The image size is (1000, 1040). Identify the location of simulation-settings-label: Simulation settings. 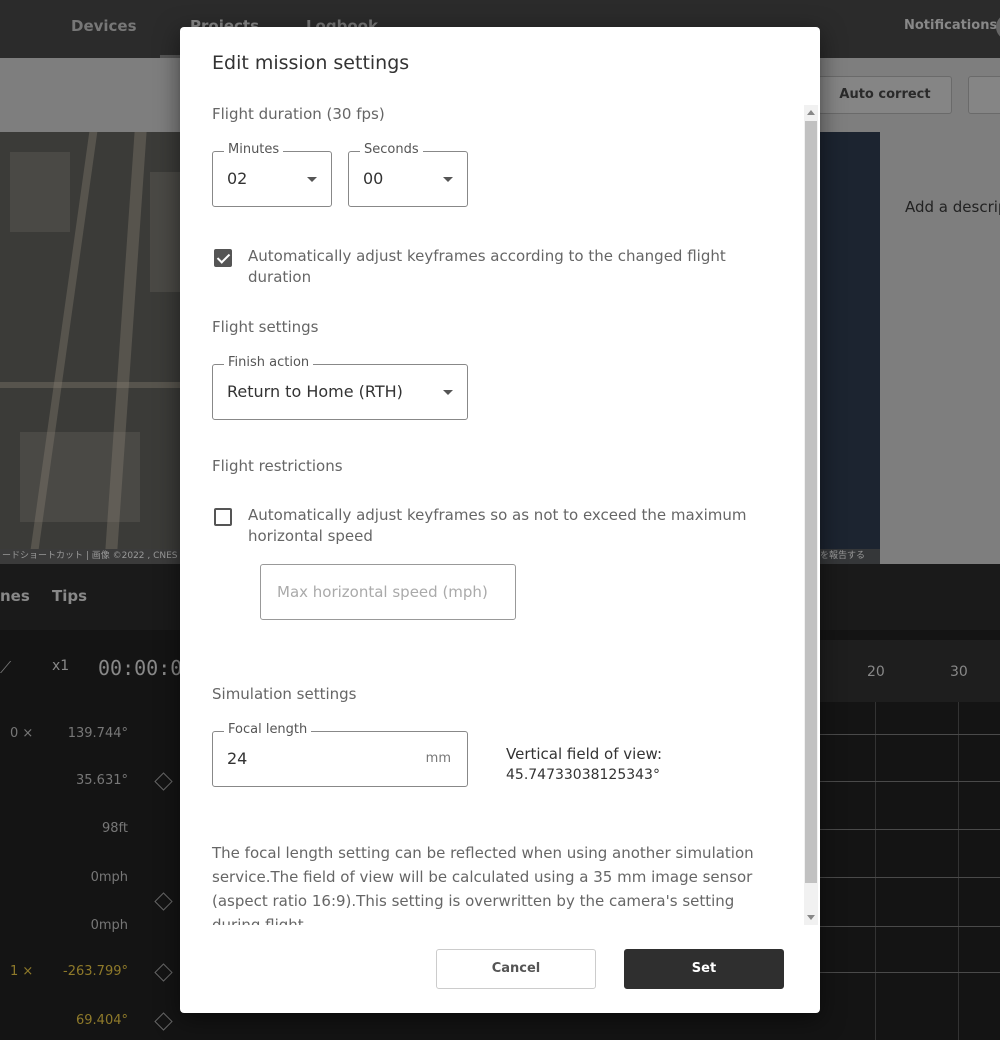
(284, 694).